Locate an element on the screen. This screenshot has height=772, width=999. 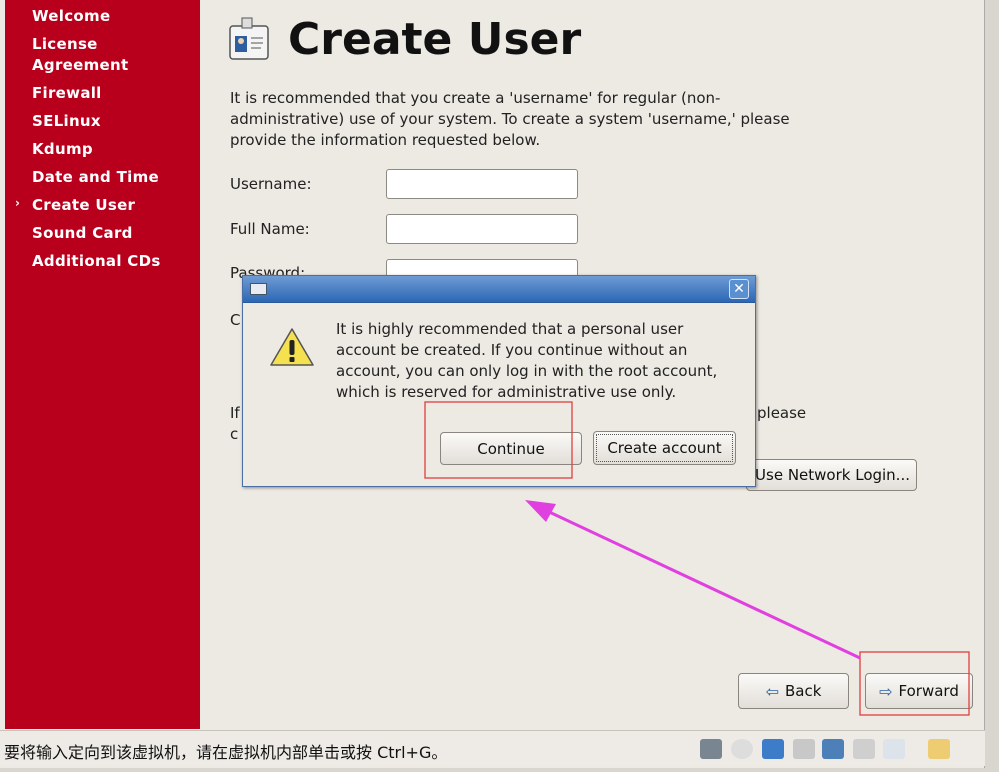
printer-icon is located at coordinates (804, 749).